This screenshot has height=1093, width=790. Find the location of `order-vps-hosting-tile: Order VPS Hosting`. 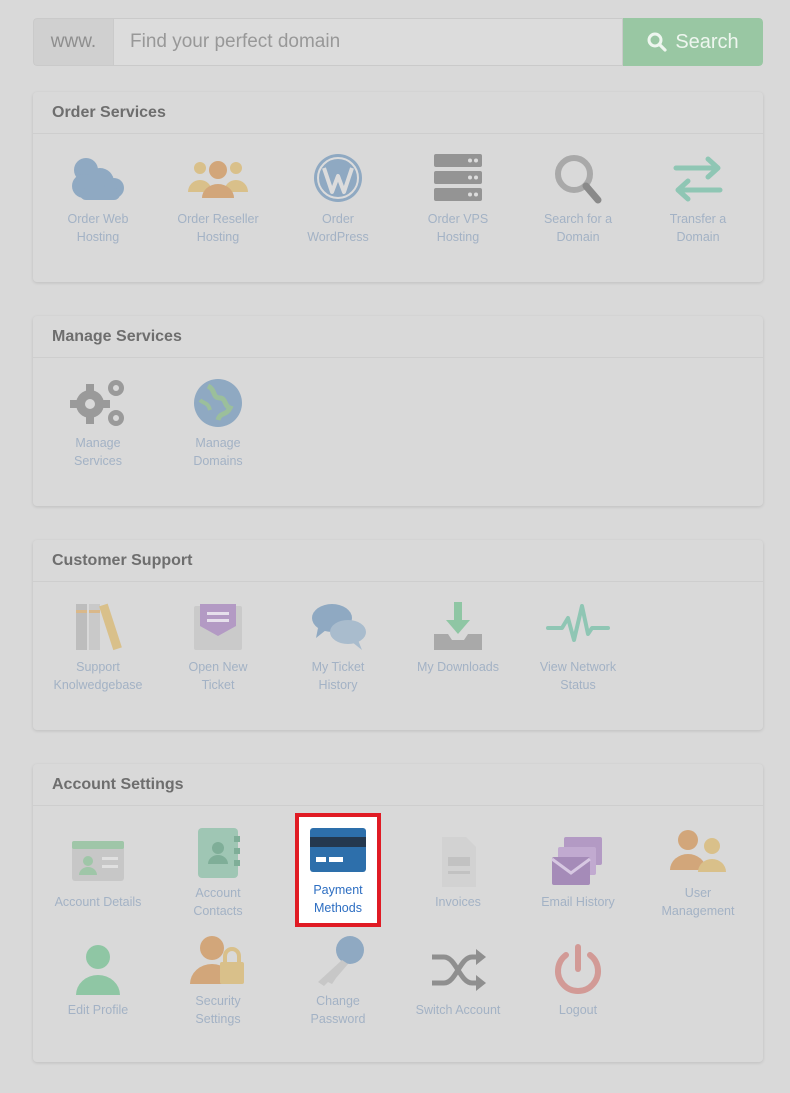

order-vps-hosting-tile: Order VPS Hosting is located at coordinates (458, 199).